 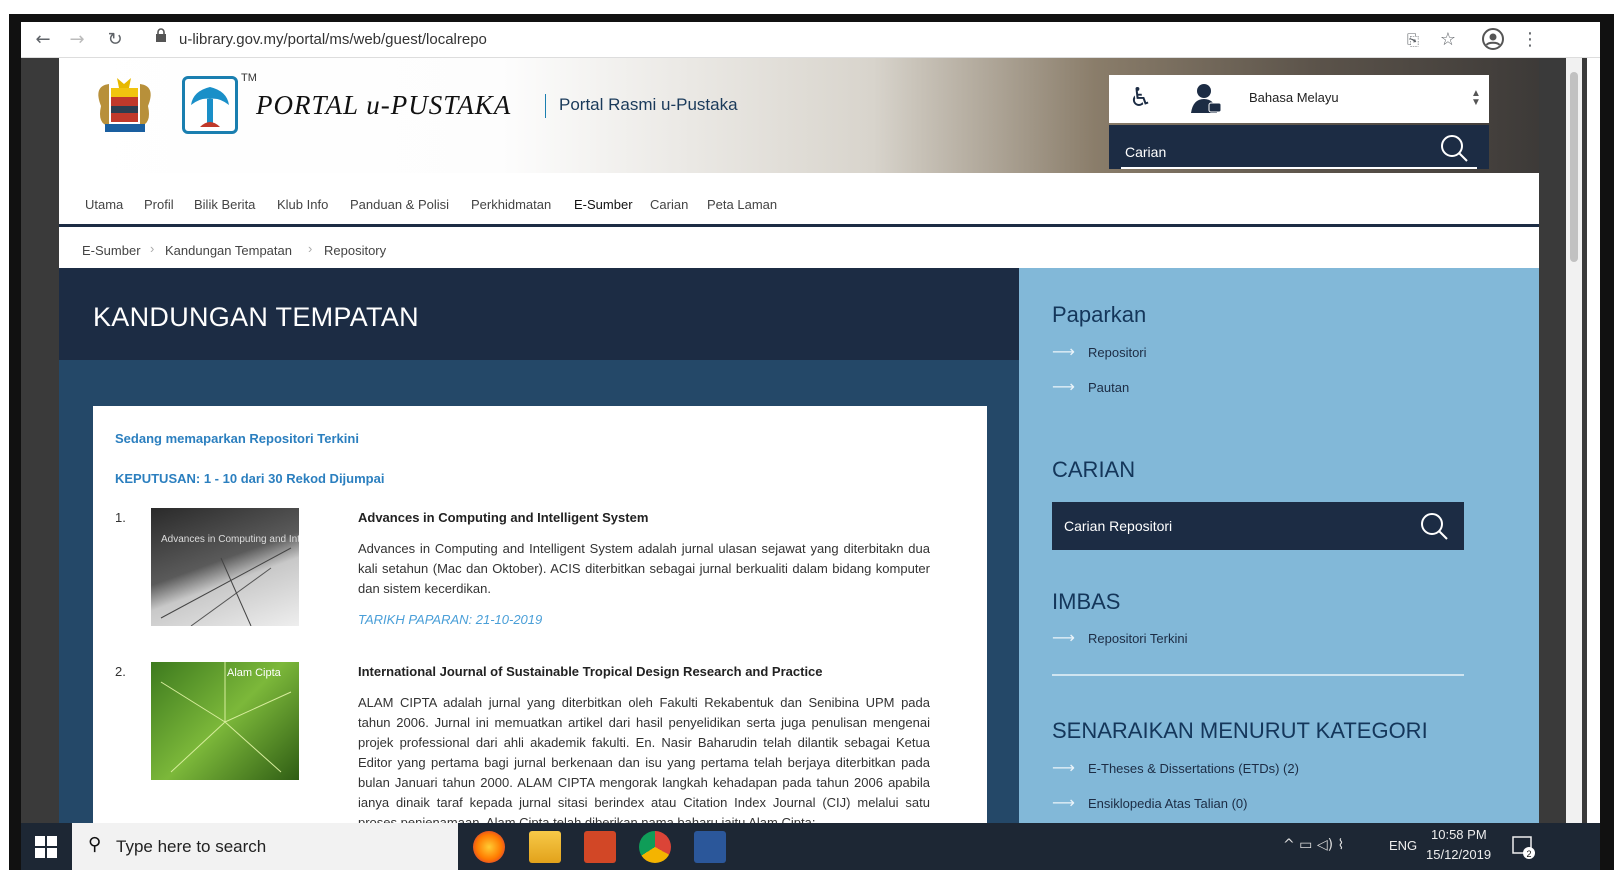 I want to click on header-search-placeholder: Carian, so click(x=1146, y=152).